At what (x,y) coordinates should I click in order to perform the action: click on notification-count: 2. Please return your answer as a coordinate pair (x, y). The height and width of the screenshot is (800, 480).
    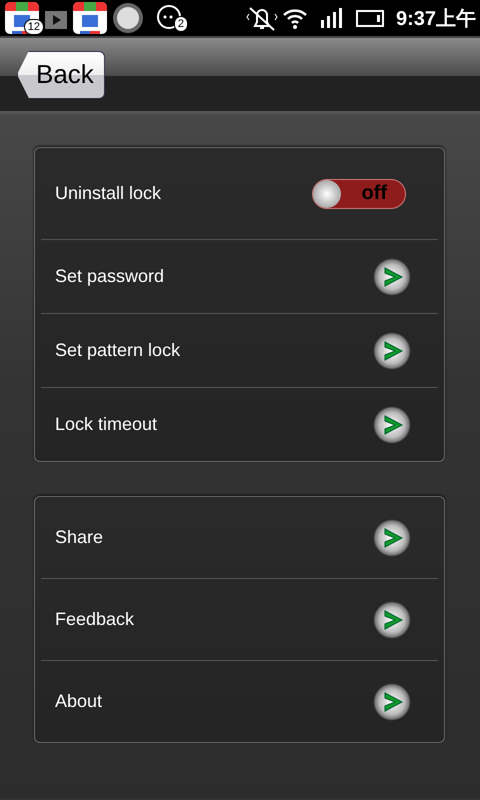
    Looking at the image, I should click on (181, 24).